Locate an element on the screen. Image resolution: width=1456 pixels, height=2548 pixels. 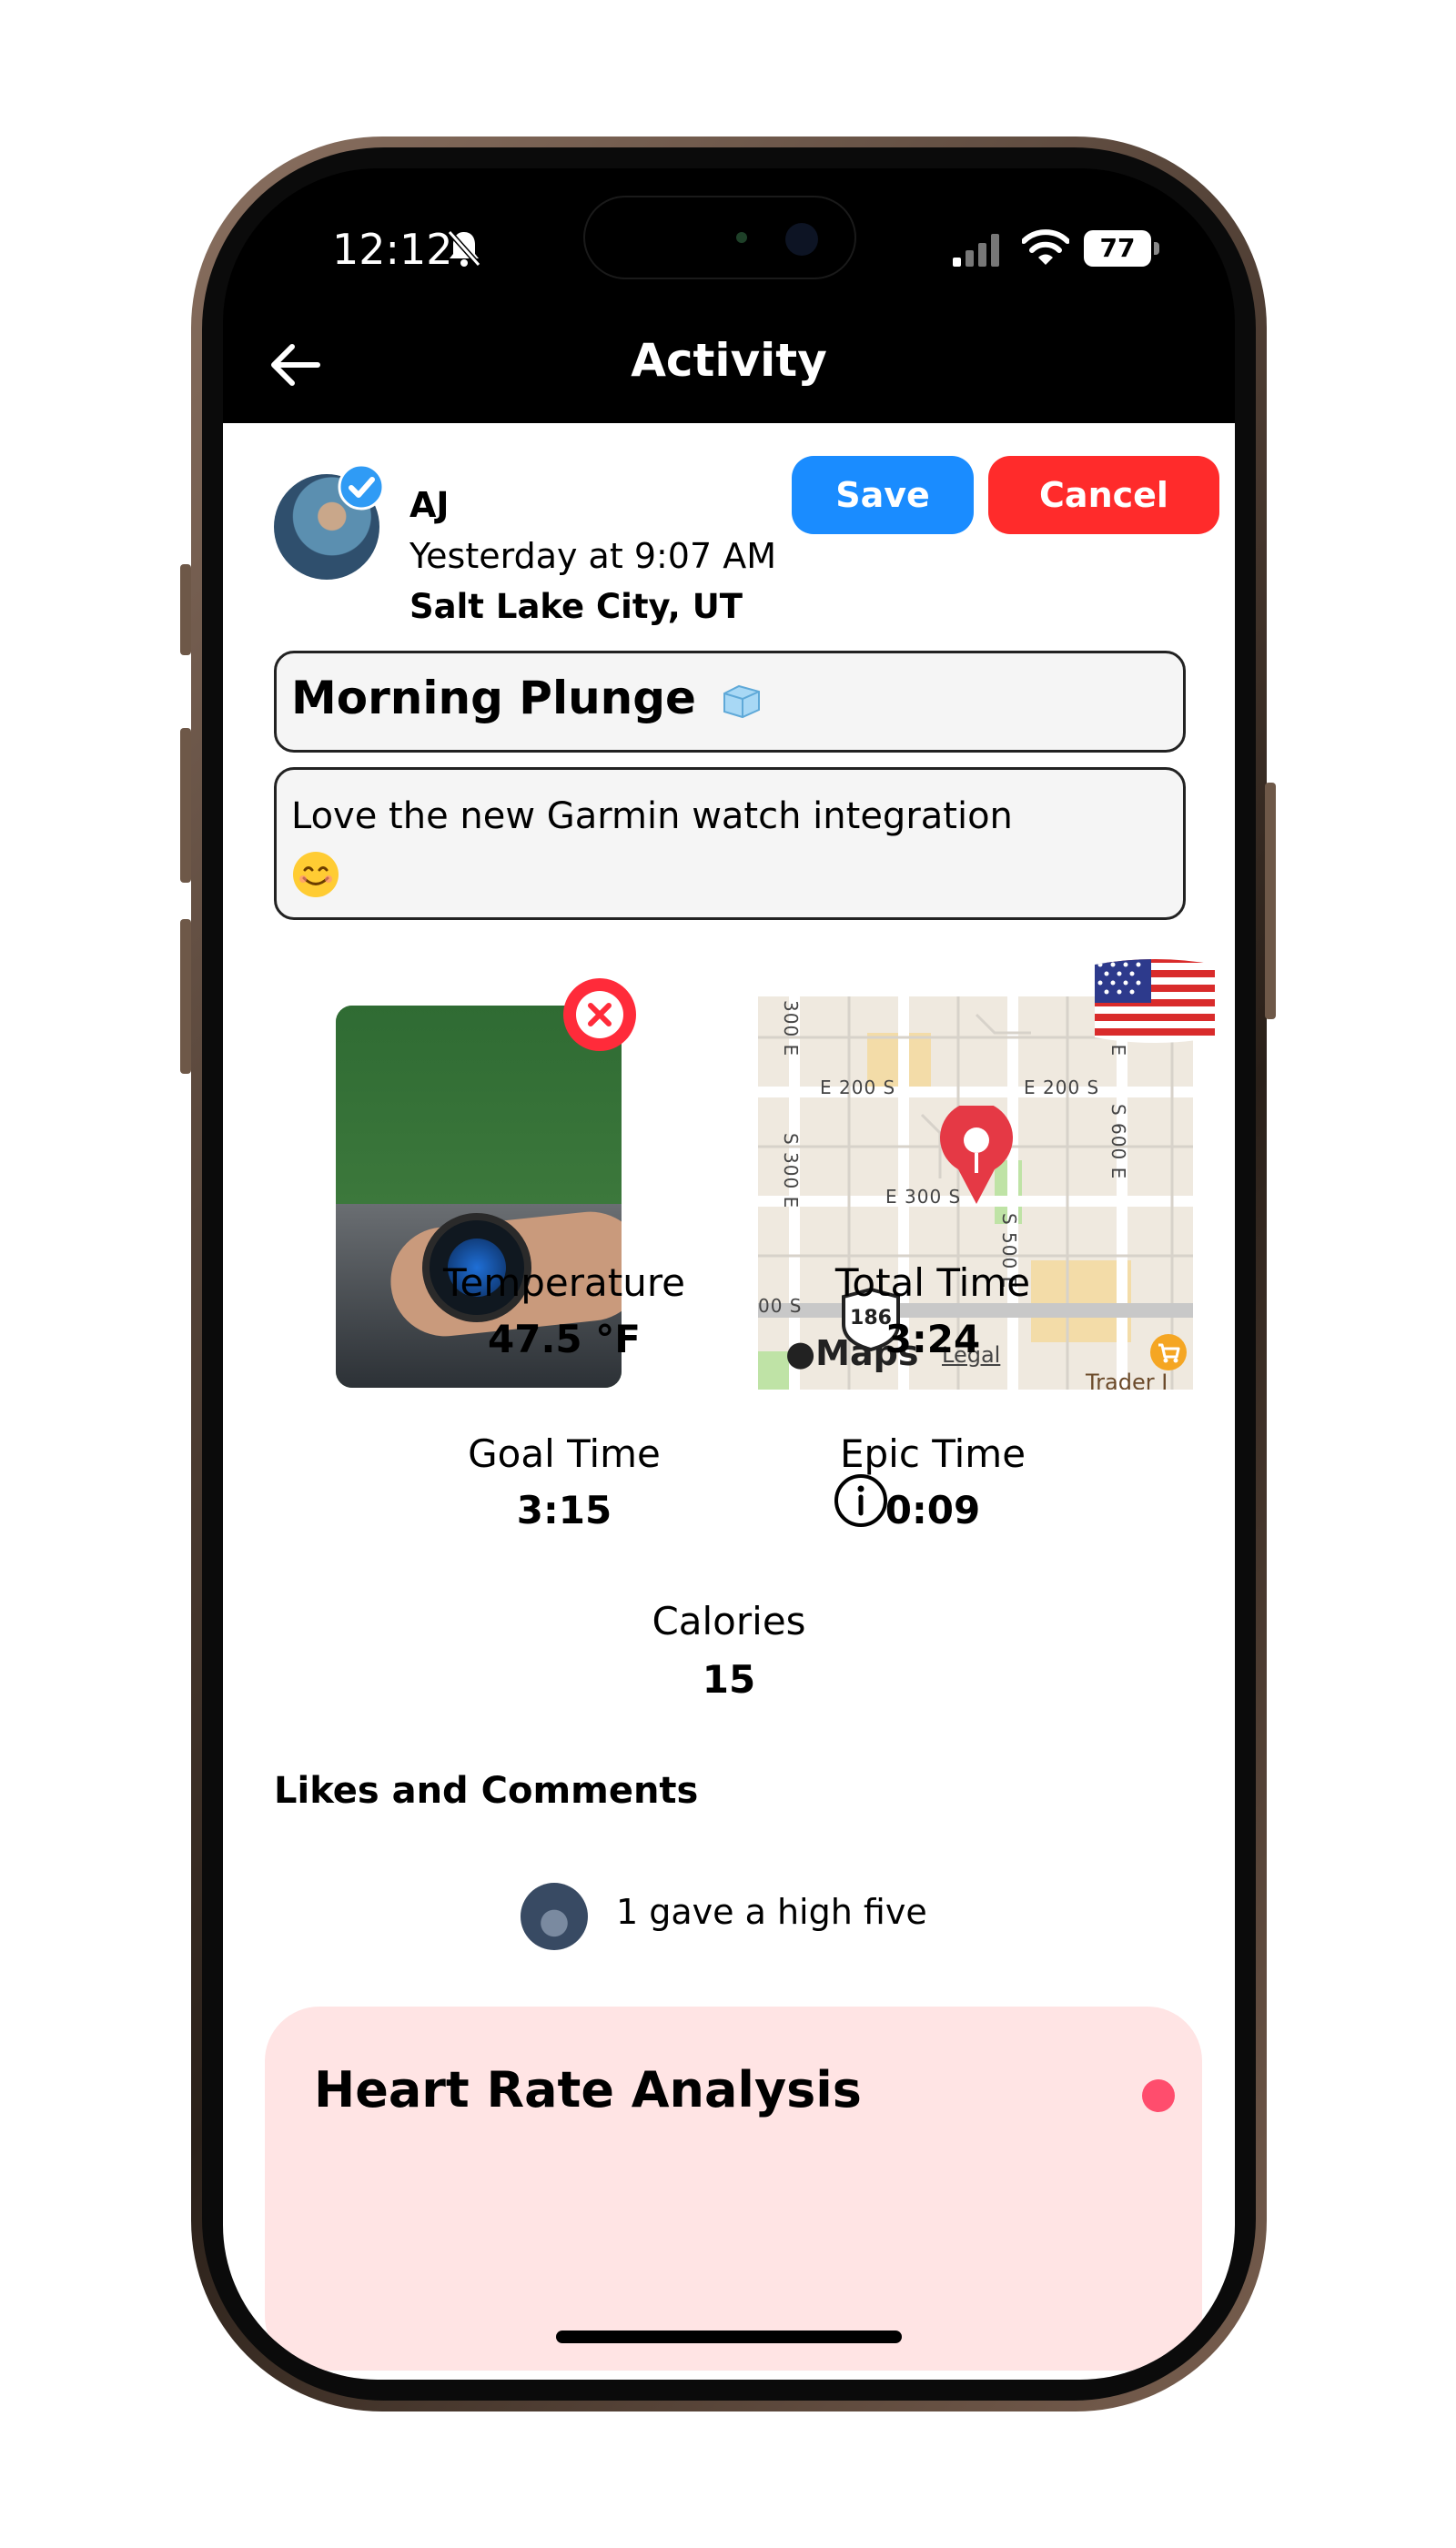
activity-description-value: Love the new Garmin watch integration is located at coordinates (652, 816).